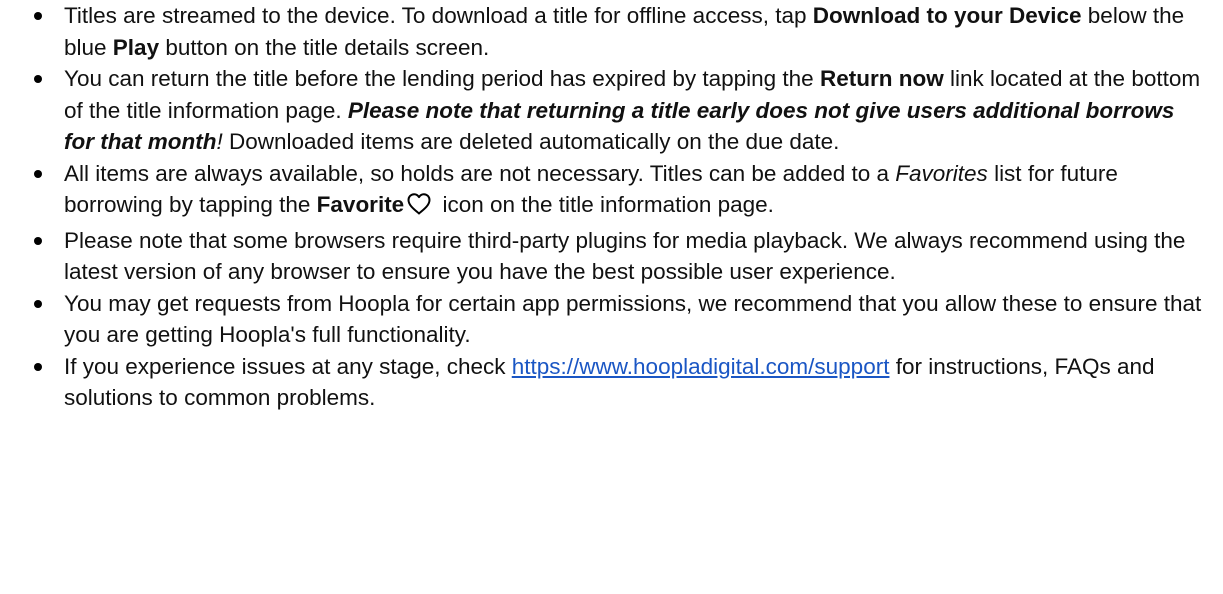 The height and width of the screenshot is (594, 1223). Describe the element at coordinates (881, 78) in the screenshot. I see `bold-text-return-now: Return now` at that location.